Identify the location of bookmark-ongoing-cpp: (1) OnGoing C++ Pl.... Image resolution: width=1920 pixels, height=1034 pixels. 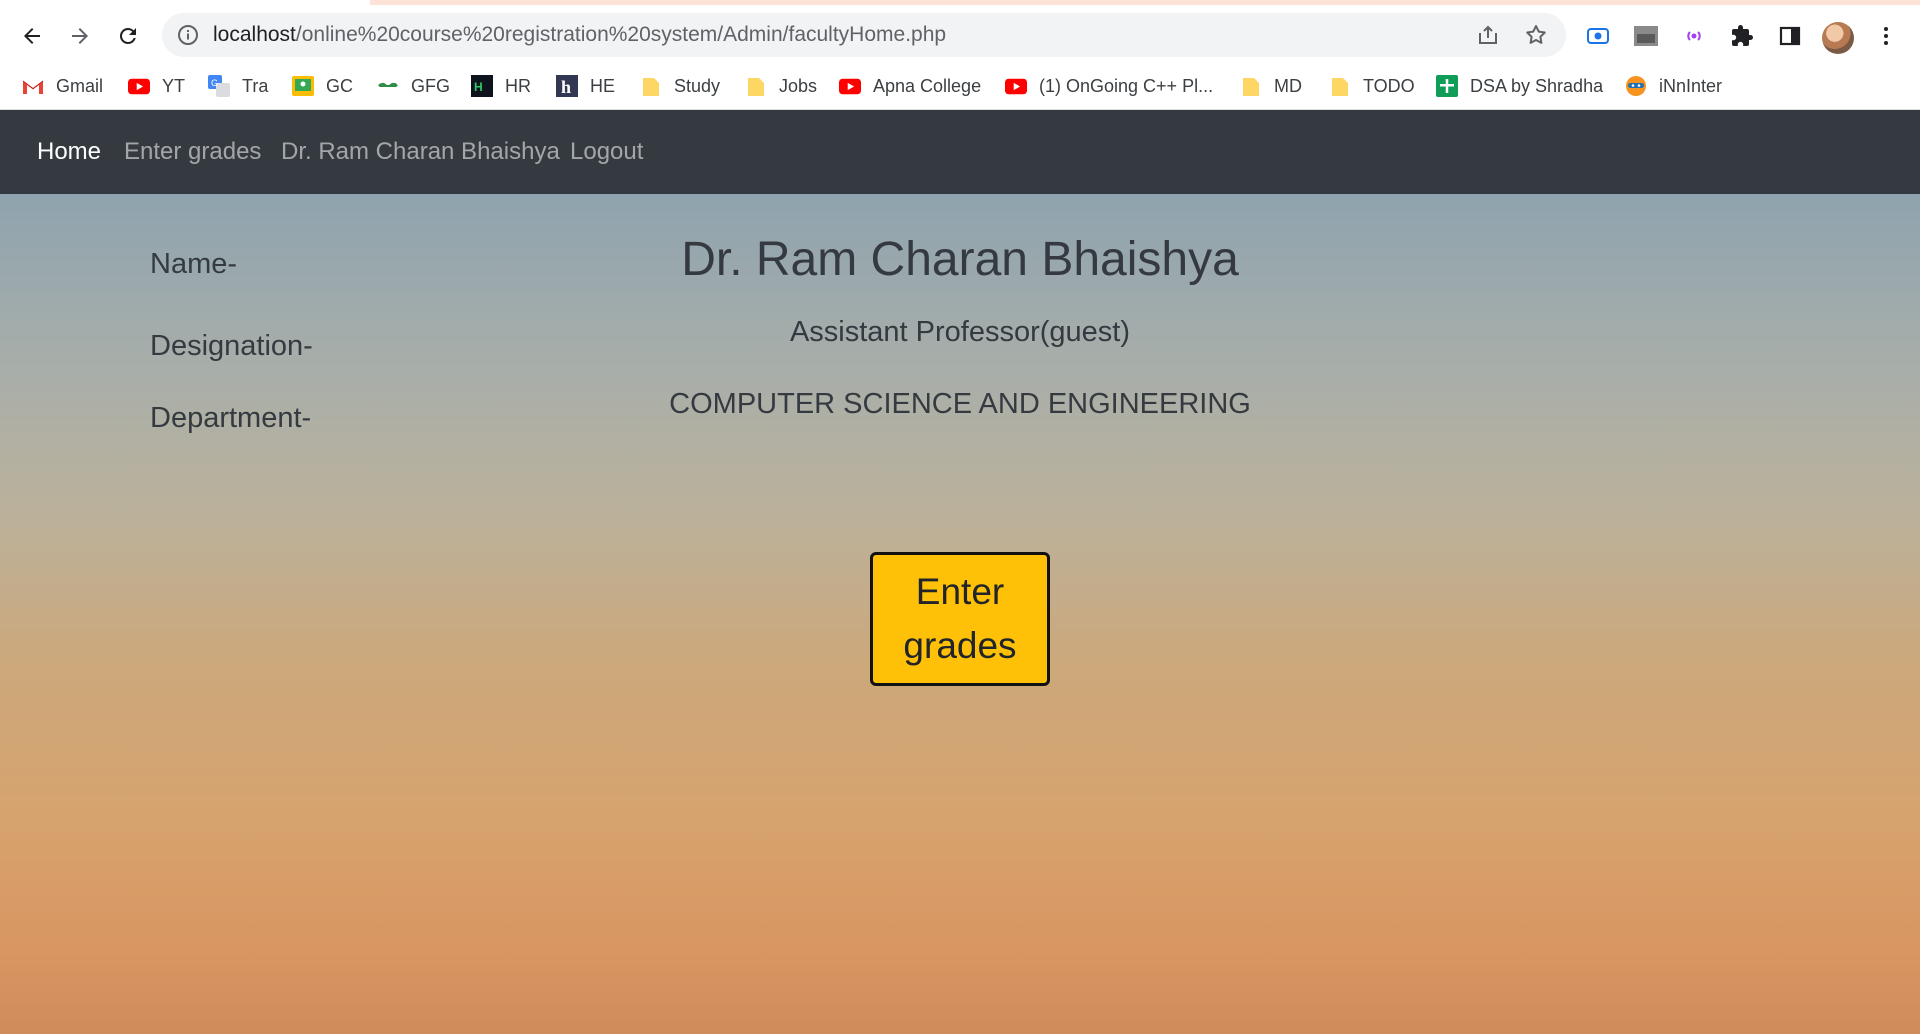
(1109, 86).